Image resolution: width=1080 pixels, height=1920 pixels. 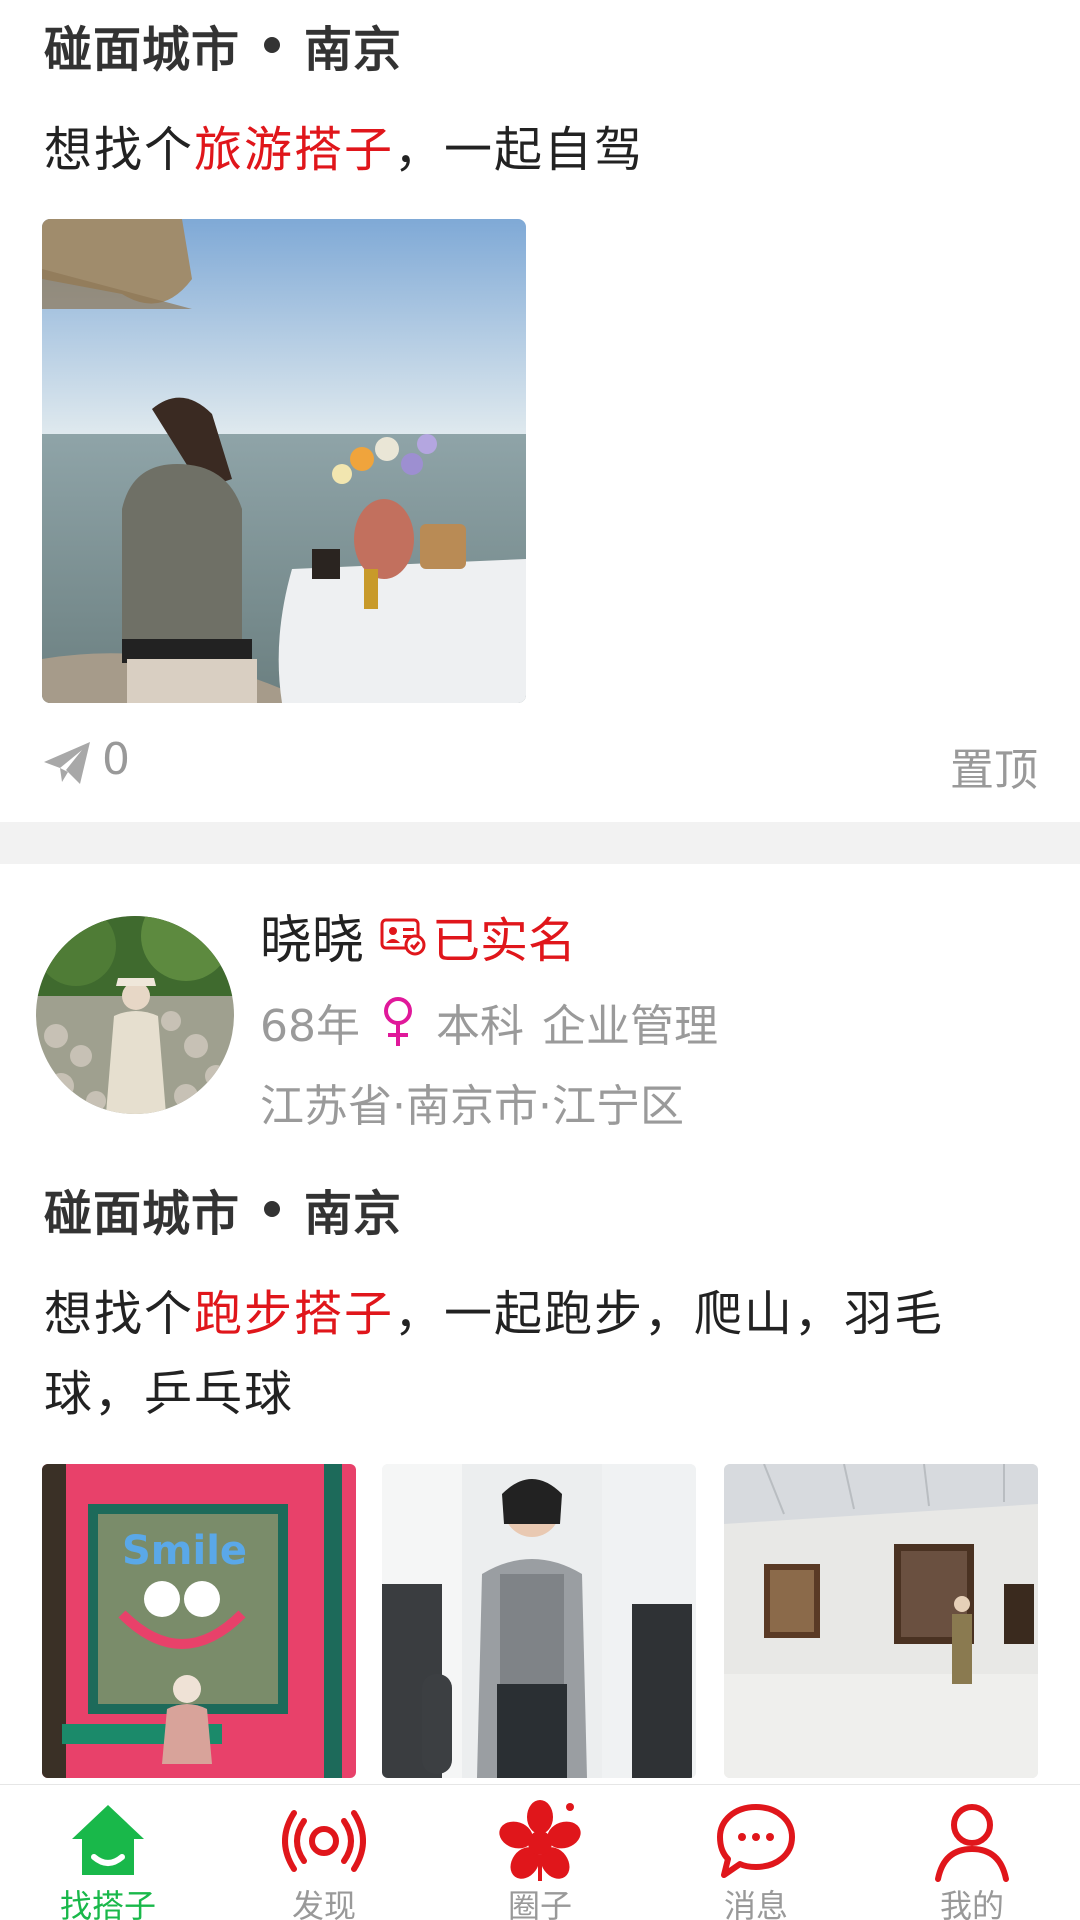 I want to click on want-suffix-line1: ，一起跑步，爬山，羽毛, so click(x=669, y=1314).